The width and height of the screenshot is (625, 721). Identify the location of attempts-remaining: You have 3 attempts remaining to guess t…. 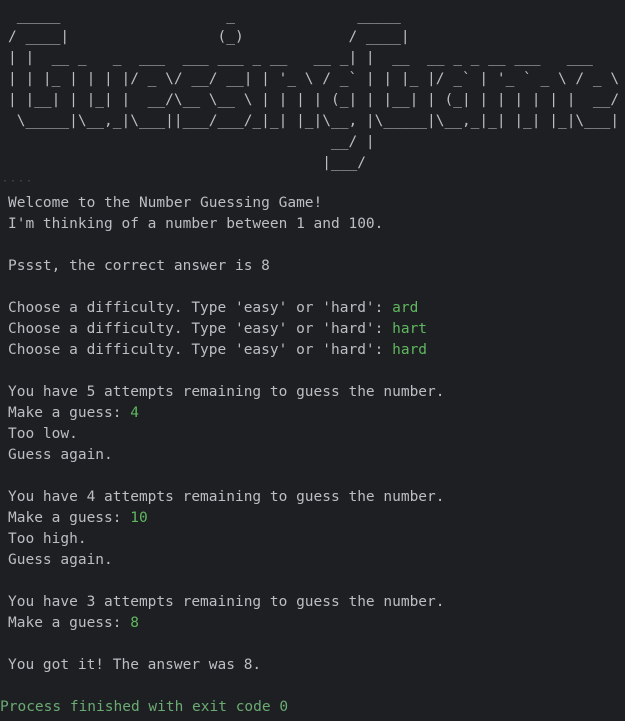
(226, 602).